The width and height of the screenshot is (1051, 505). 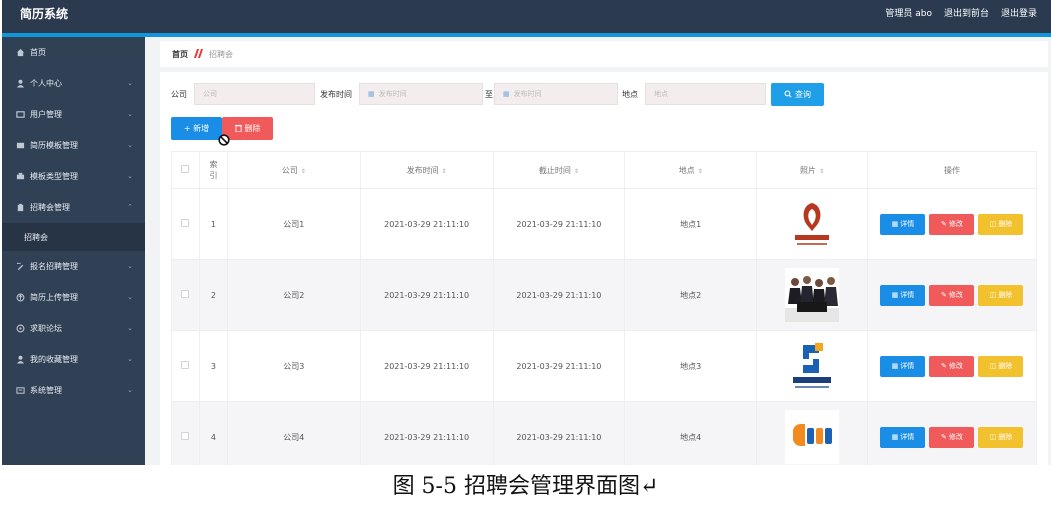 I want to click on query-button: 查询, so click(x=797, y=94).